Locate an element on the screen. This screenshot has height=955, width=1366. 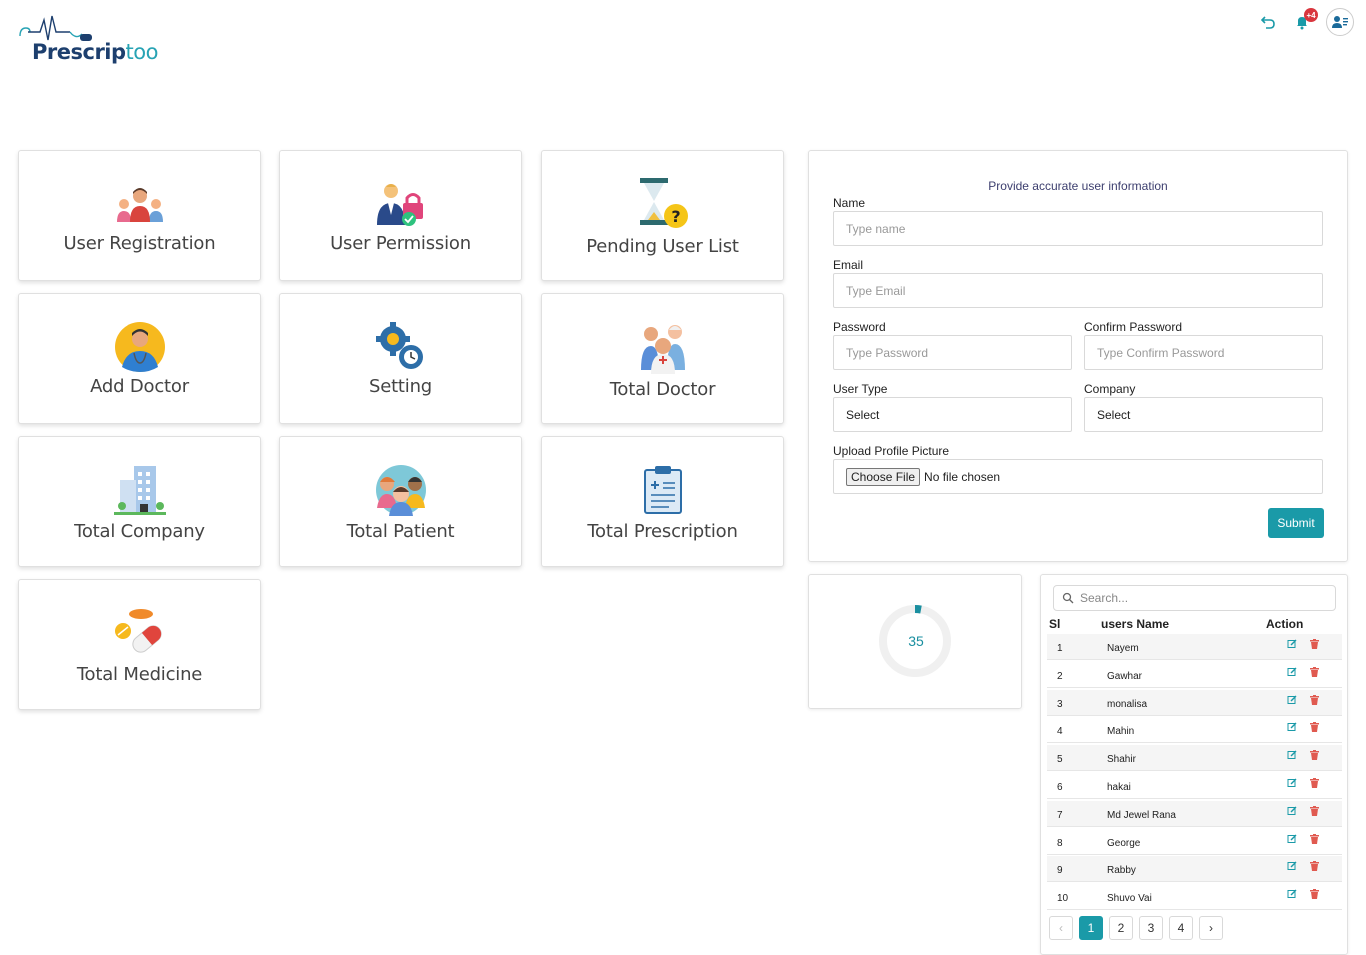
hourglass-question-icon: ? is located at coordinates (663, 204).